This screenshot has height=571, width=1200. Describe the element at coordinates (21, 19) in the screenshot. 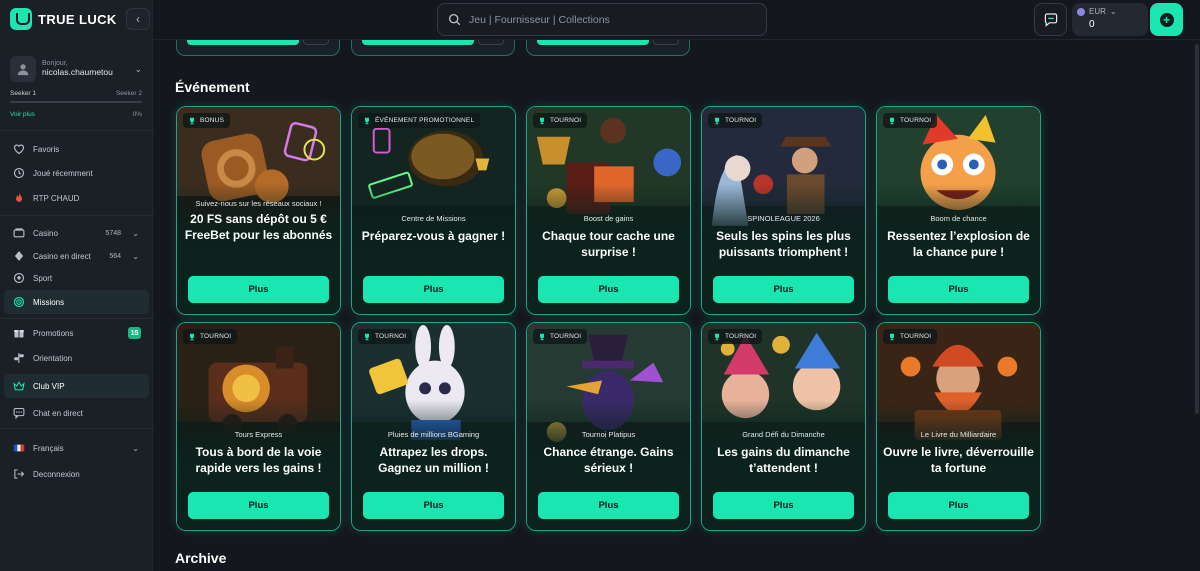

I see `logo-mark-icon` at that location.